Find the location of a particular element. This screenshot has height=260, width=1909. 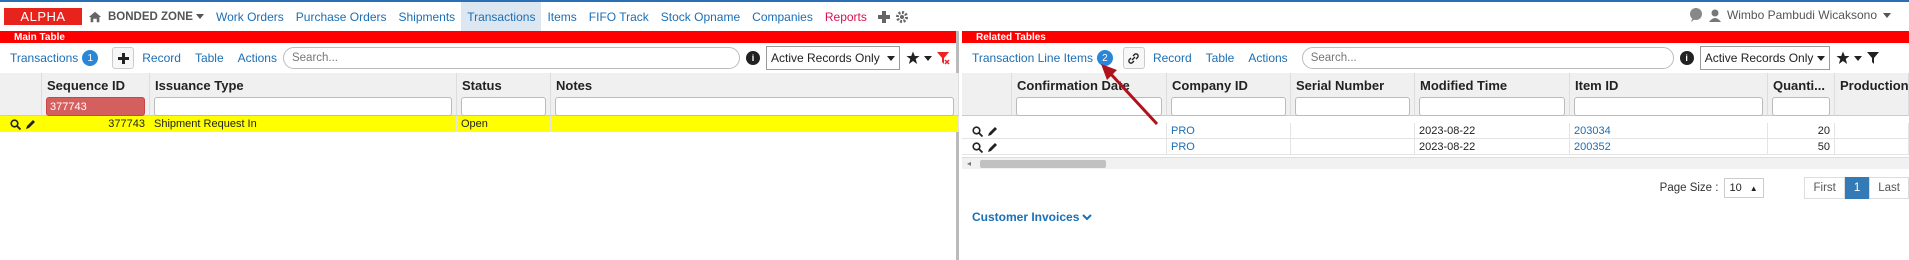

quantity-filter is located at coordinates (1801, 106).